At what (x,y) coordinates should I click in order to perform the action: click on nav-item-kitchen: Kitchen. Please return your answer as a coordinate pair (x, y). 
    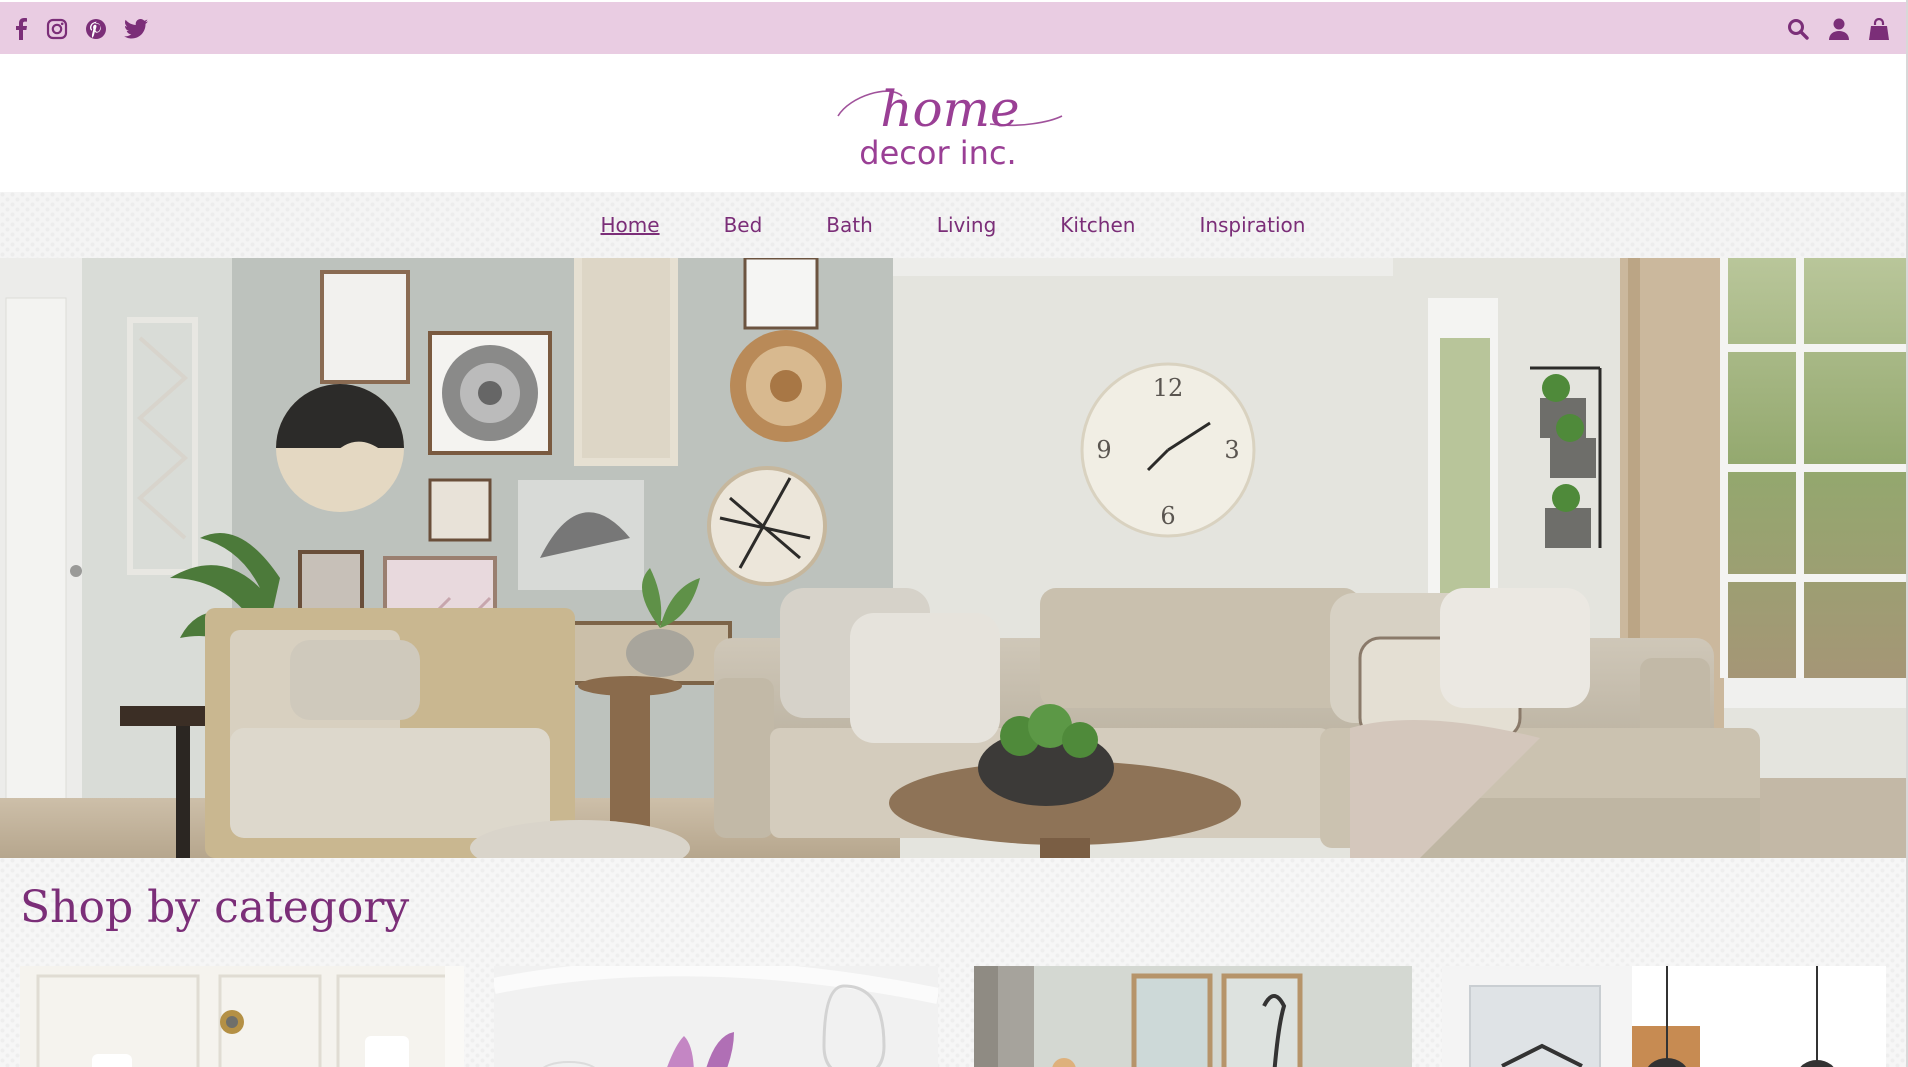
    Looking at the image, I should click on (1097, 225).